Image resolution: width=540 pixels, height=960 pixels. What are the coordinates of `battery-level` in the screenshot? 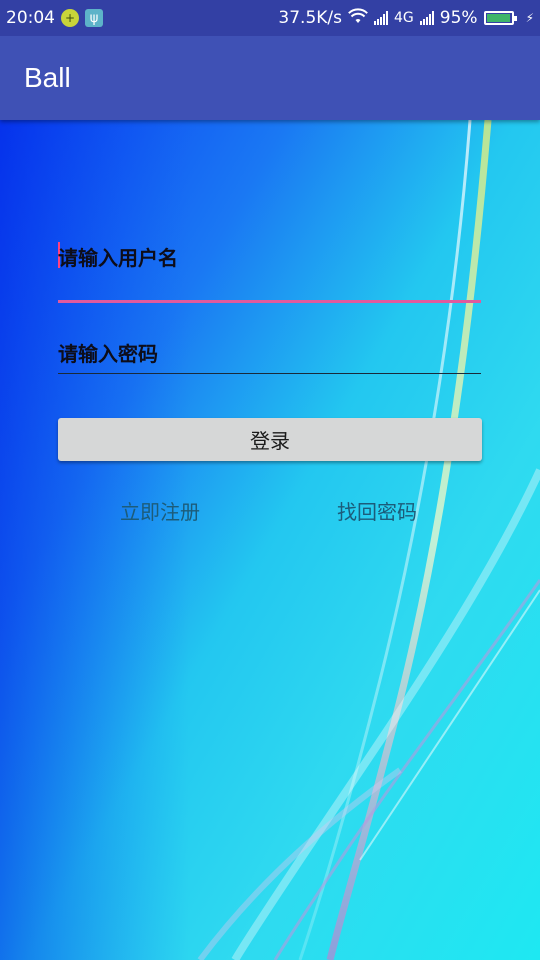 It's located at (498, 18).